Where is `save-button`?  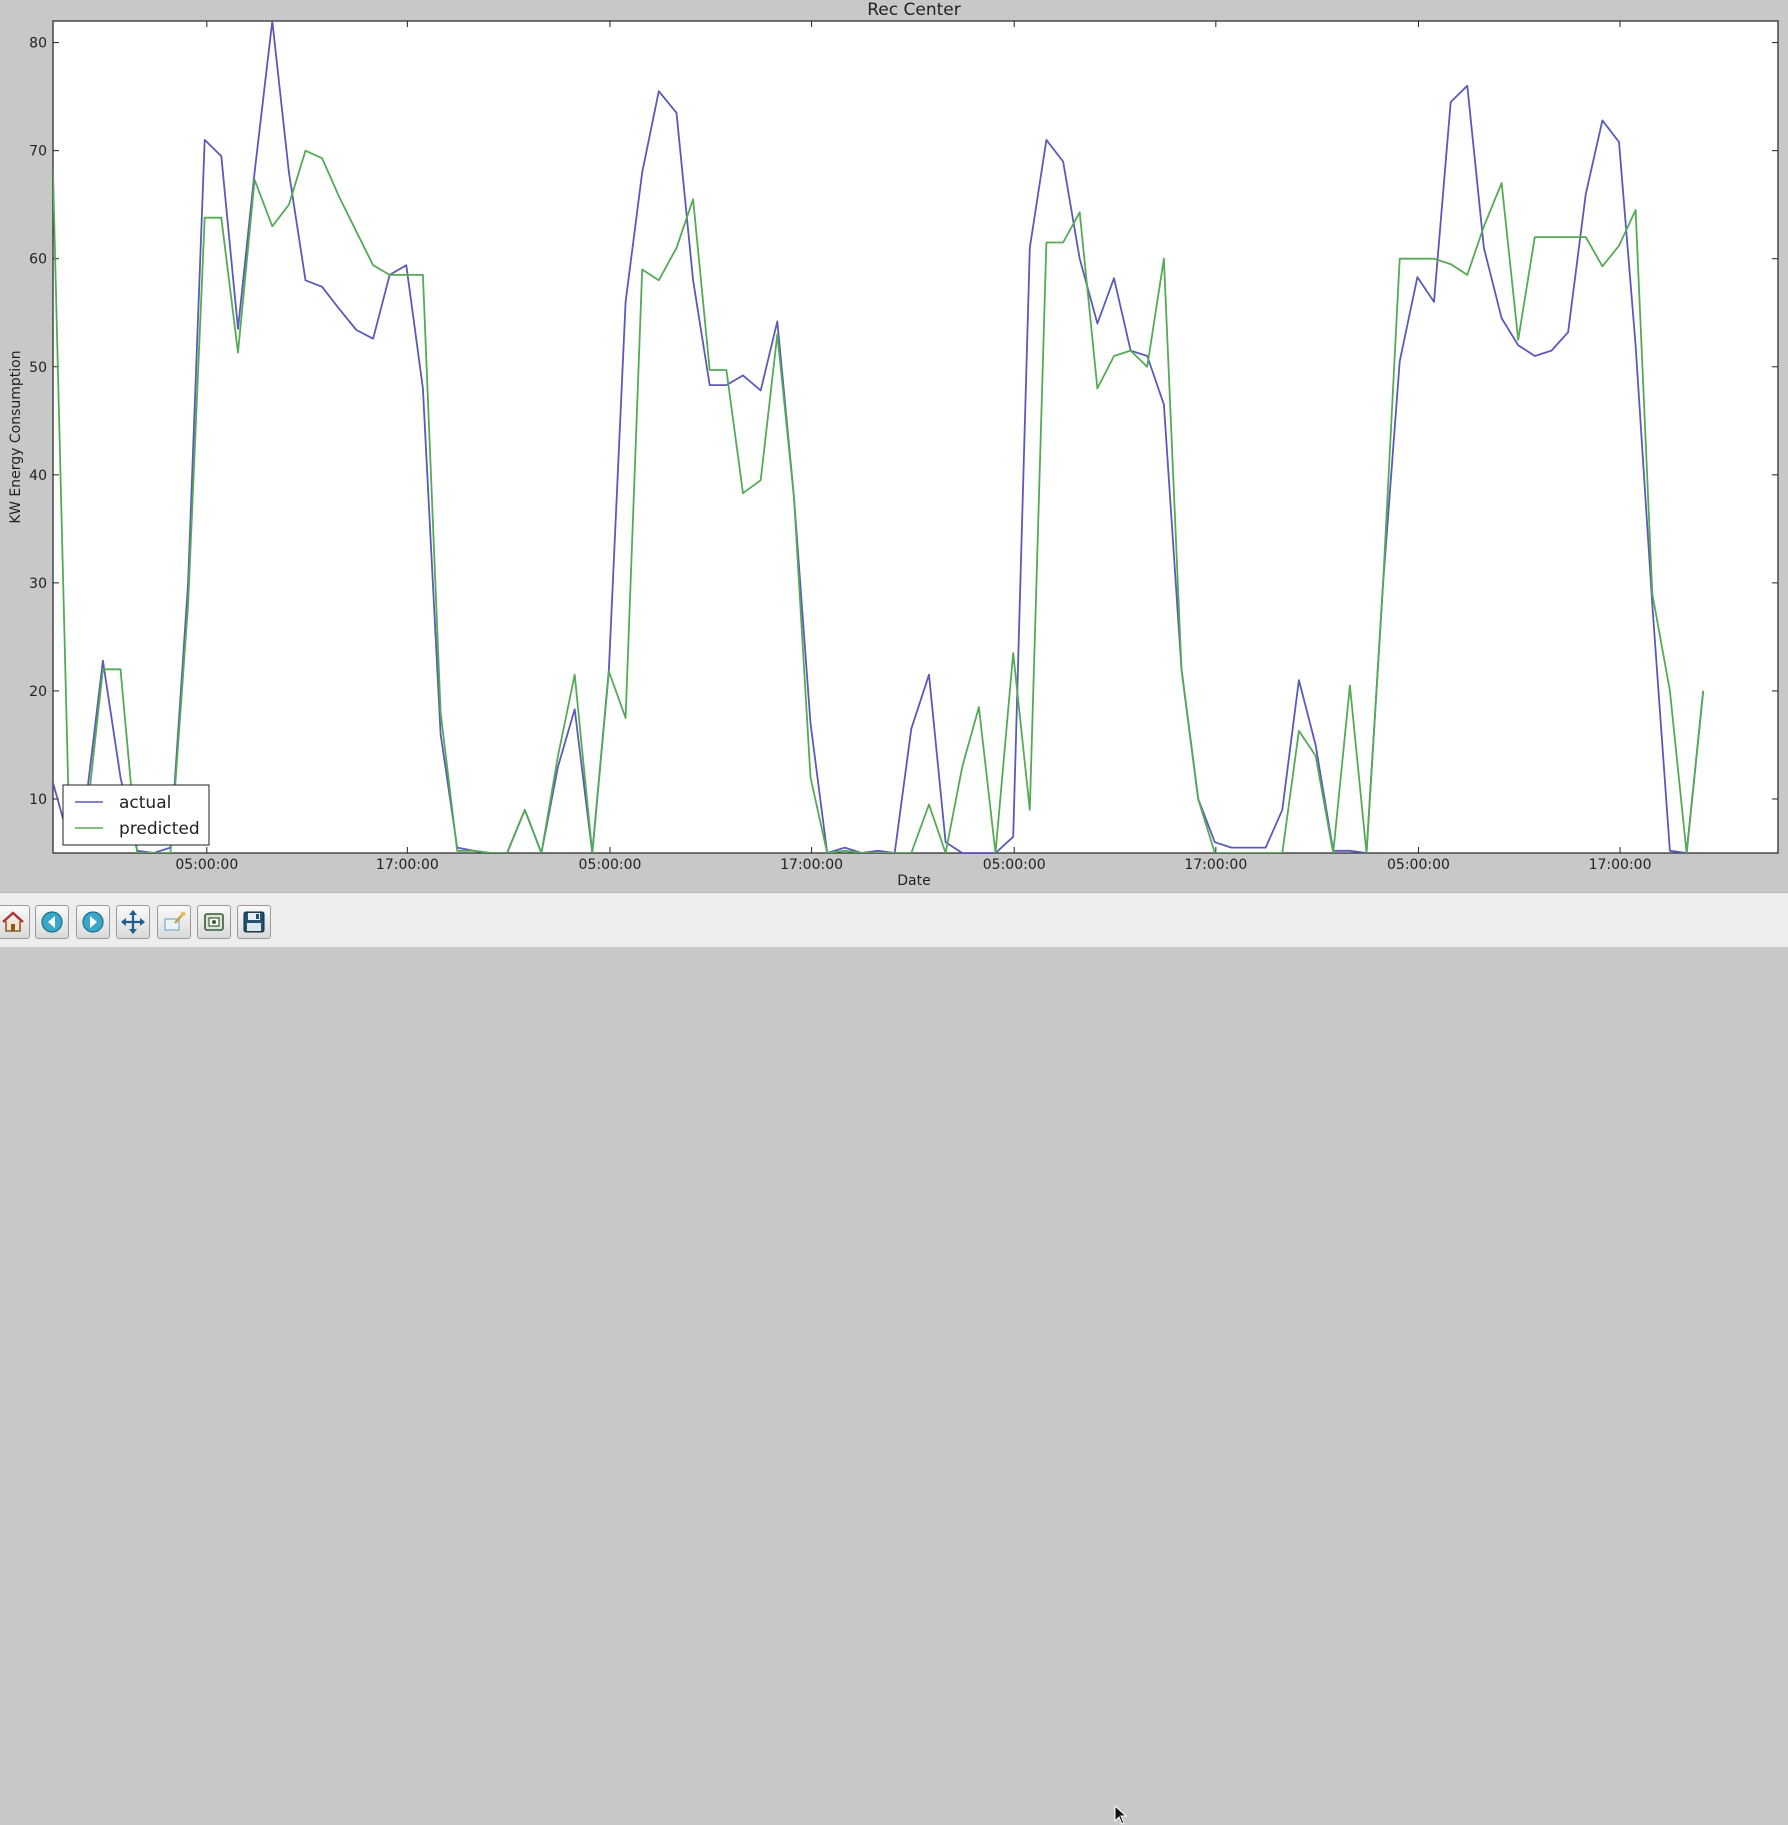
save-button is located at coordinates (254, 922).